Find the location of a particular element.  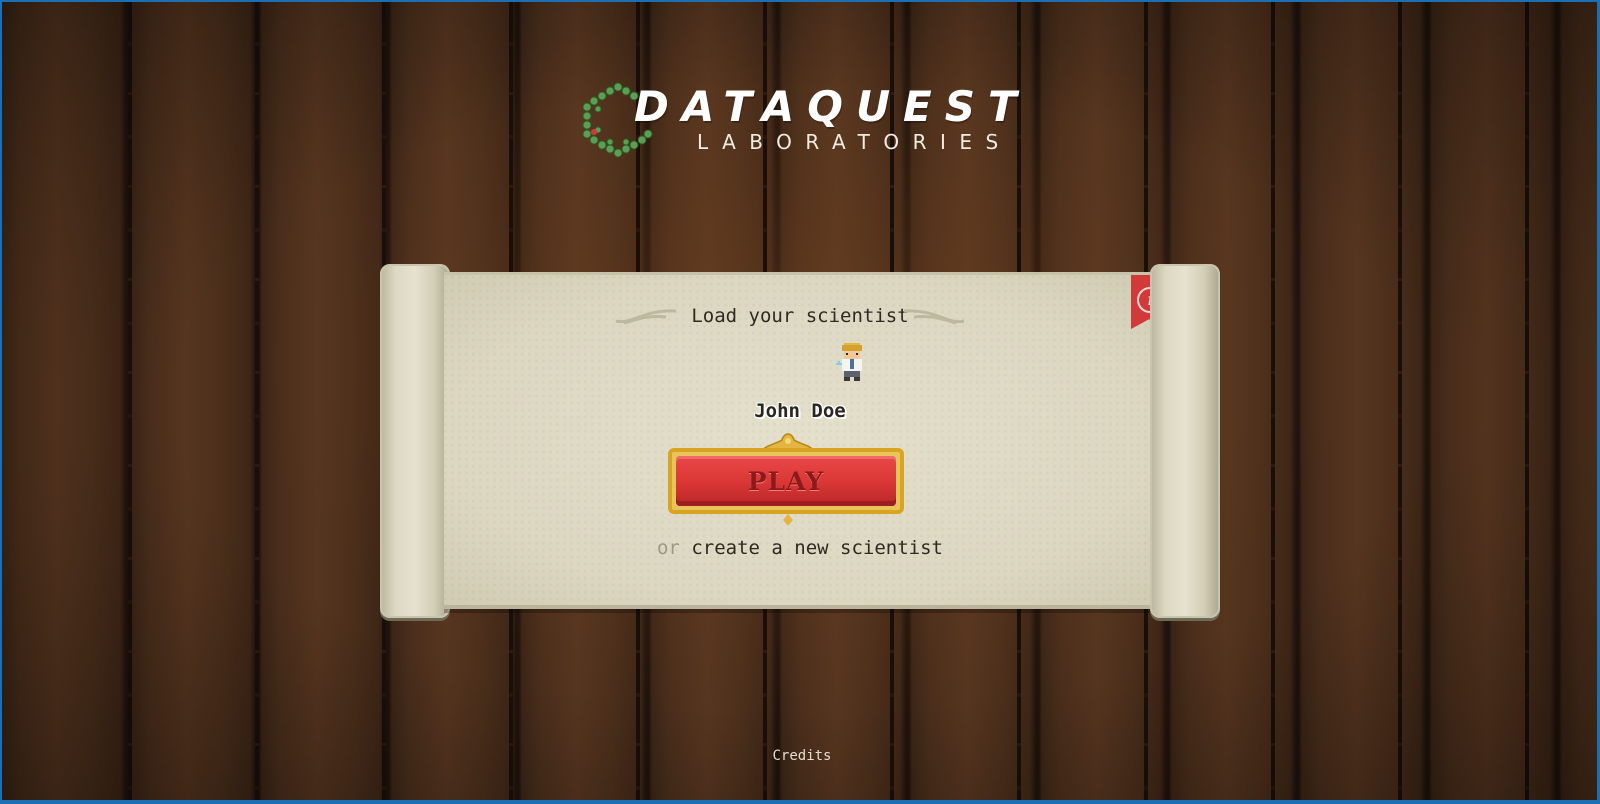

scroll-roll-right is located at coordinates (1185, 441).